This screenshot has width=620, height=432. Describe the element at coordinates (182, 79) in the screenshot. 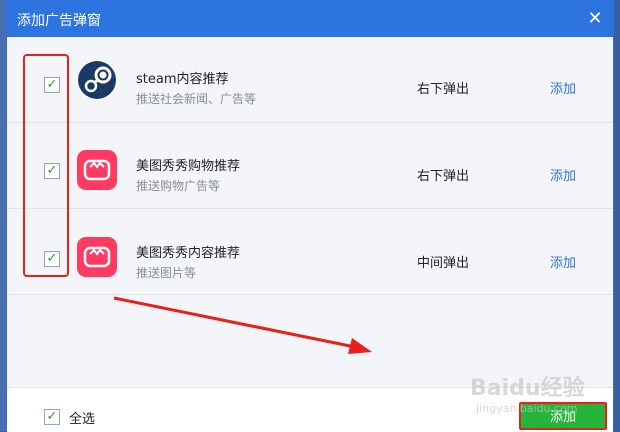

I see `item-name: steam内容推荐` at that location.